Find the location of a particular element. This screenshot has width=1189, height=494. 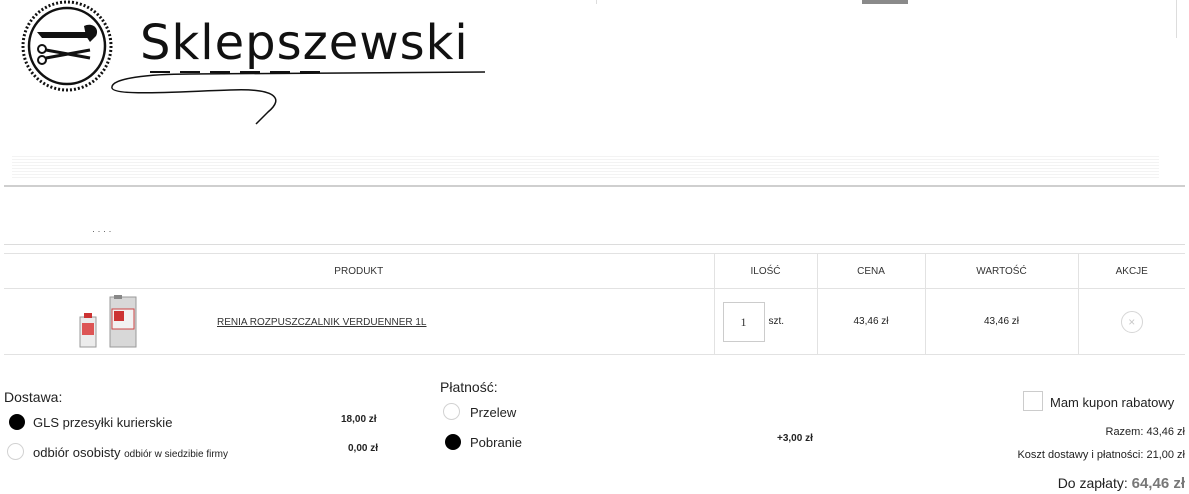

quantity-unit: szt. is located at coordinates (776, 321).